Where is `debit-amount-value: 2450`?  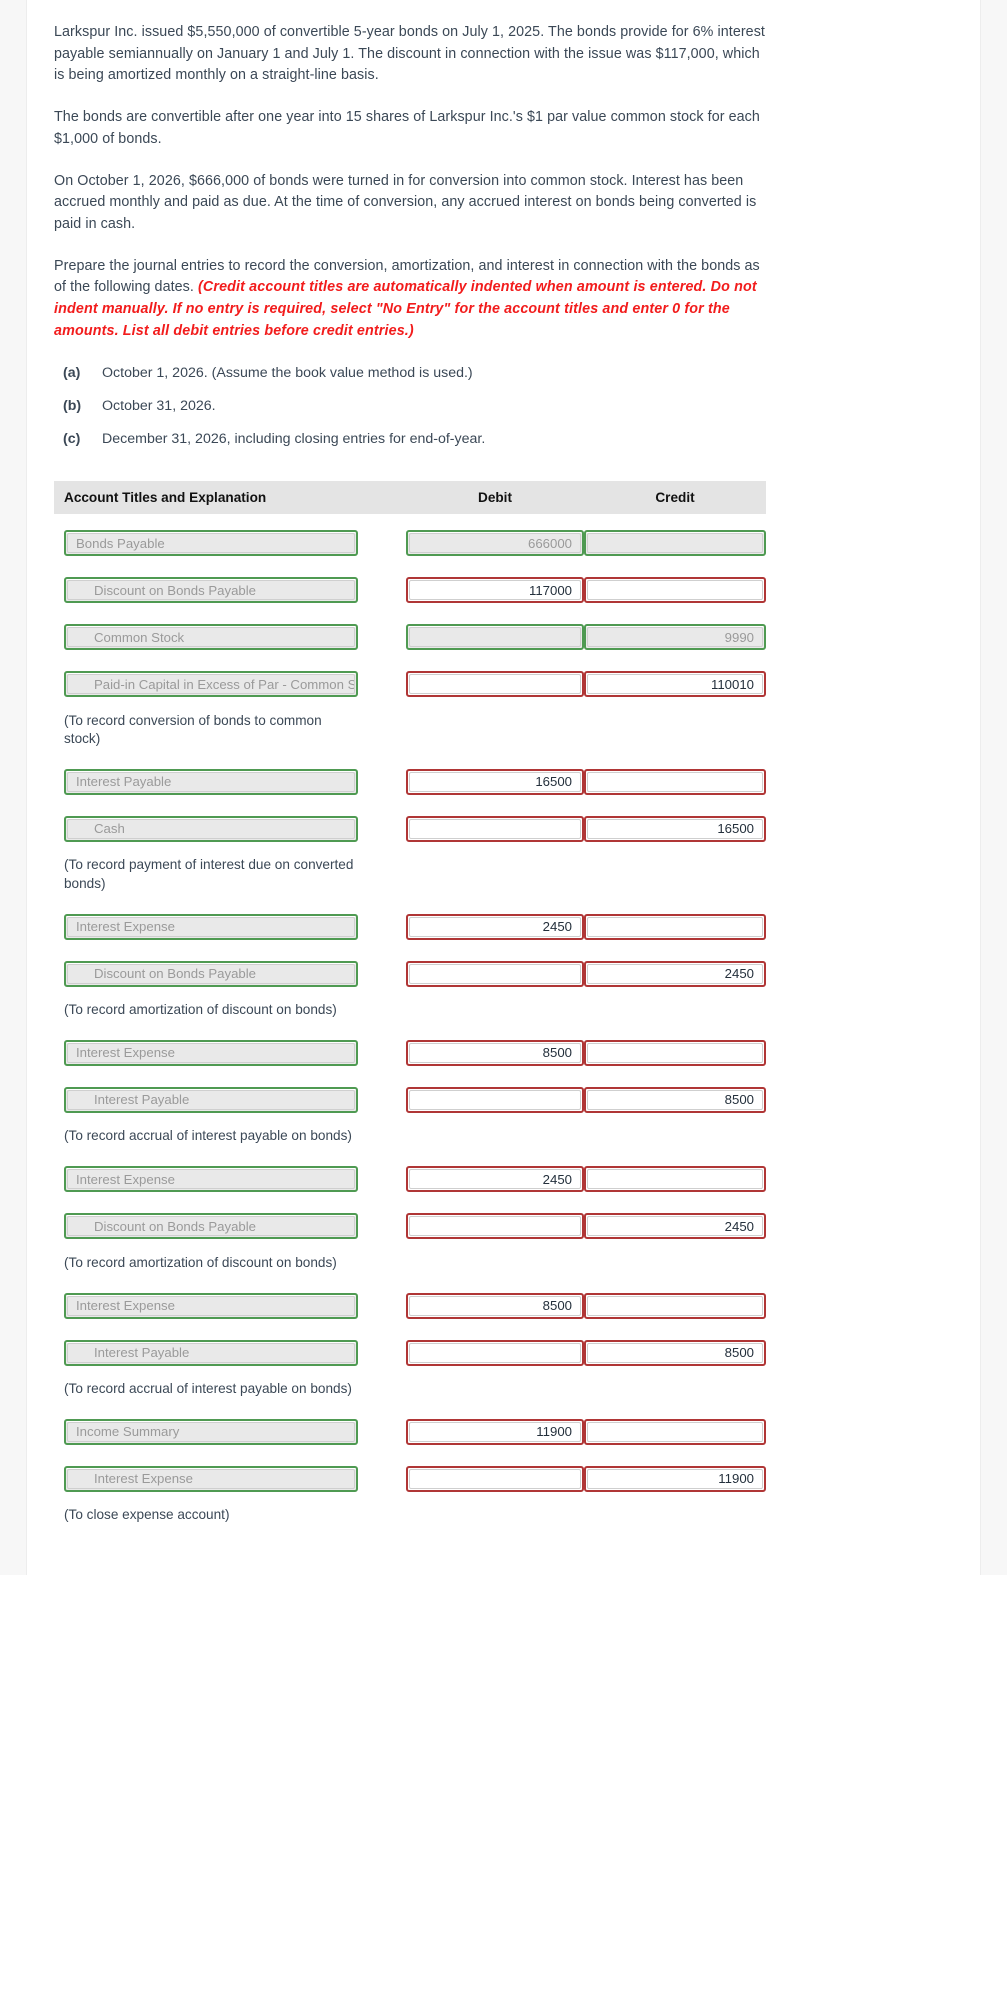
debit-amount-value: 2450 is located at coordinates (495, 1179).